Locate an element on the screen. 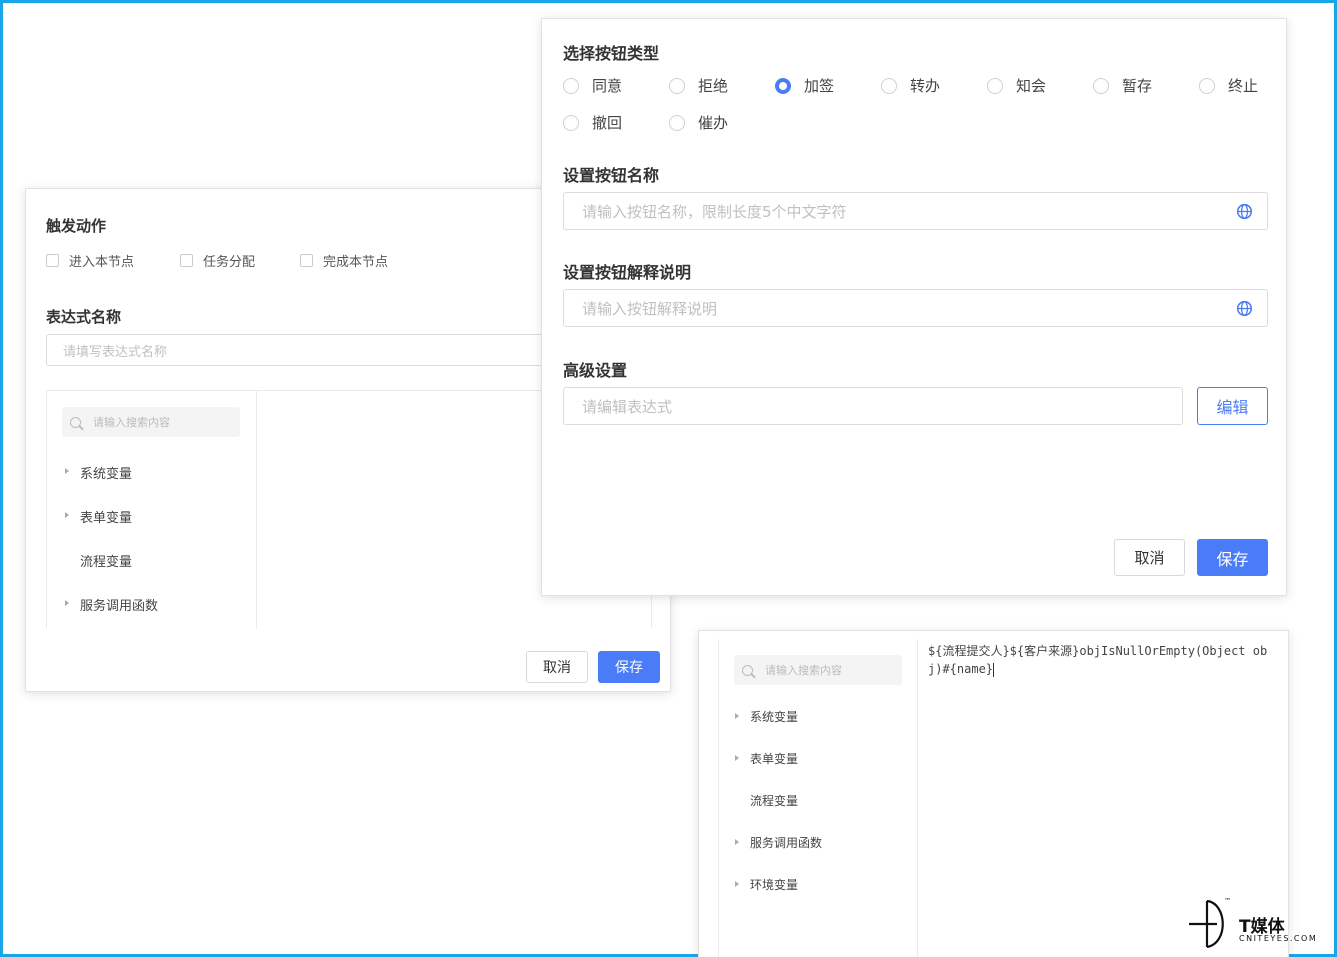  radio-save-draft: 暂存 is located at coordinates (1122, 85).